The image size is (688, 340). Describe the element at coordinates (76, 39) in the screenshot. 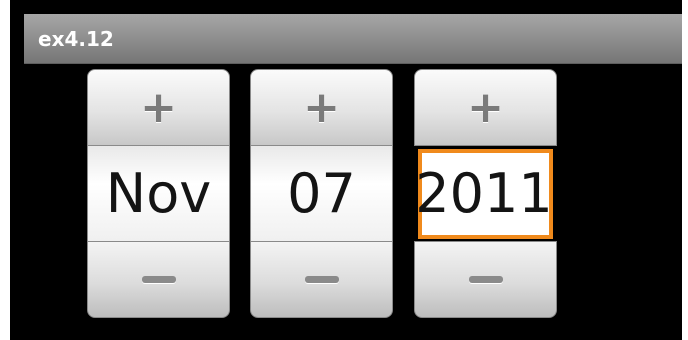

I see `app-title: ex4.12` at that location.